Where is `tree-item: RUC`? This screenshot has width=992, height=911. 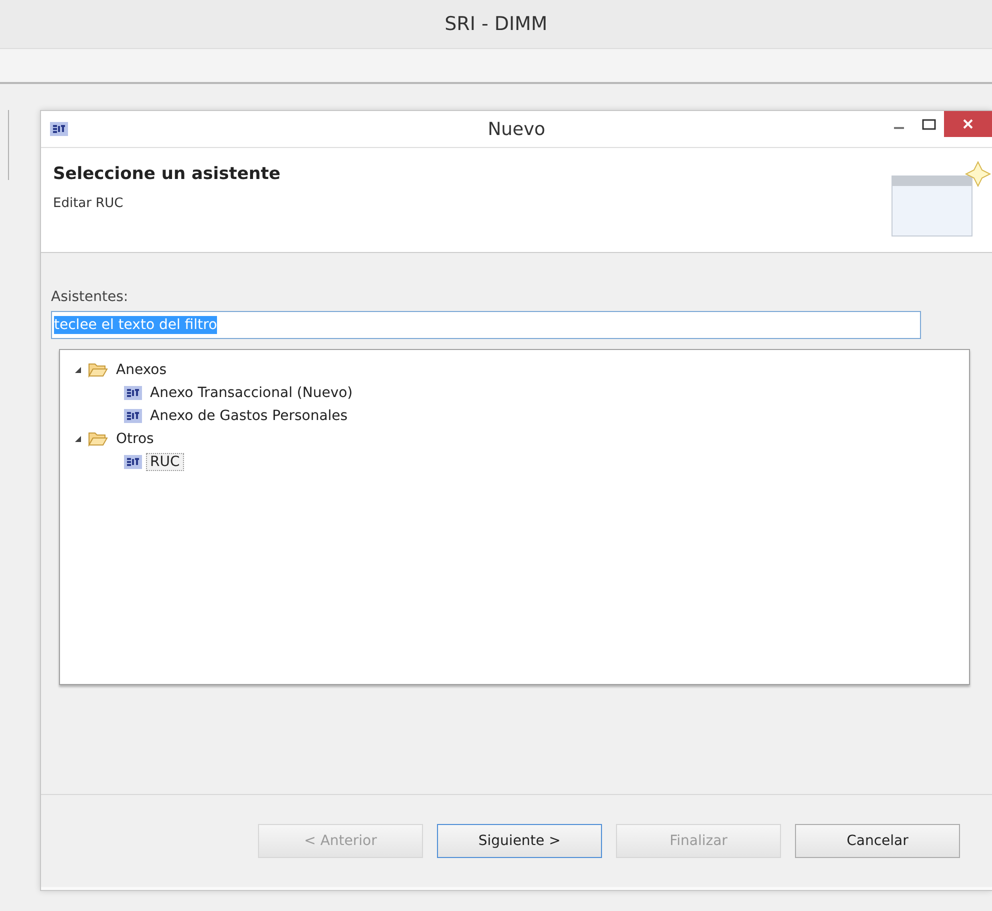
tree-item: RUC is located at coordinates (165, 461).